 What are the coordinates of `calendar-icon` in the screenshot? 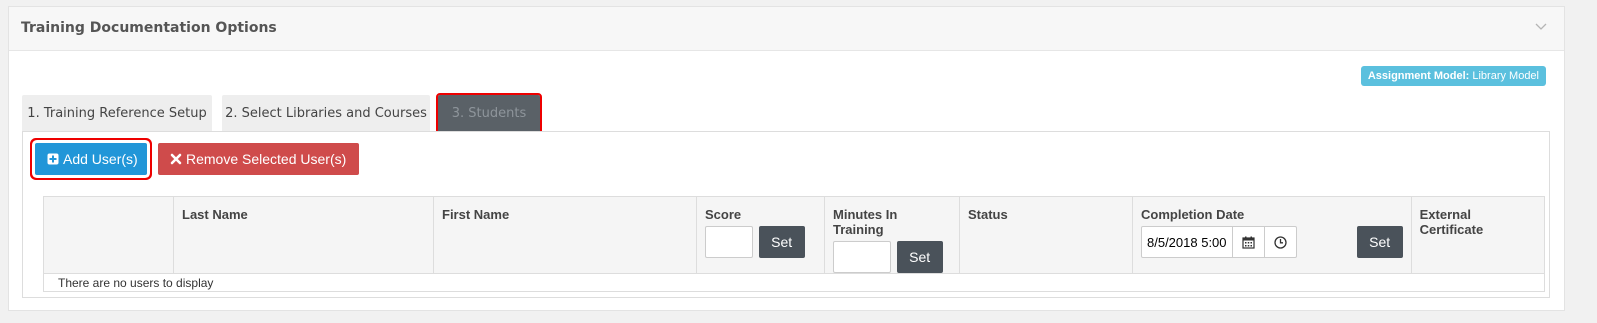 It's located at (1248, 242).